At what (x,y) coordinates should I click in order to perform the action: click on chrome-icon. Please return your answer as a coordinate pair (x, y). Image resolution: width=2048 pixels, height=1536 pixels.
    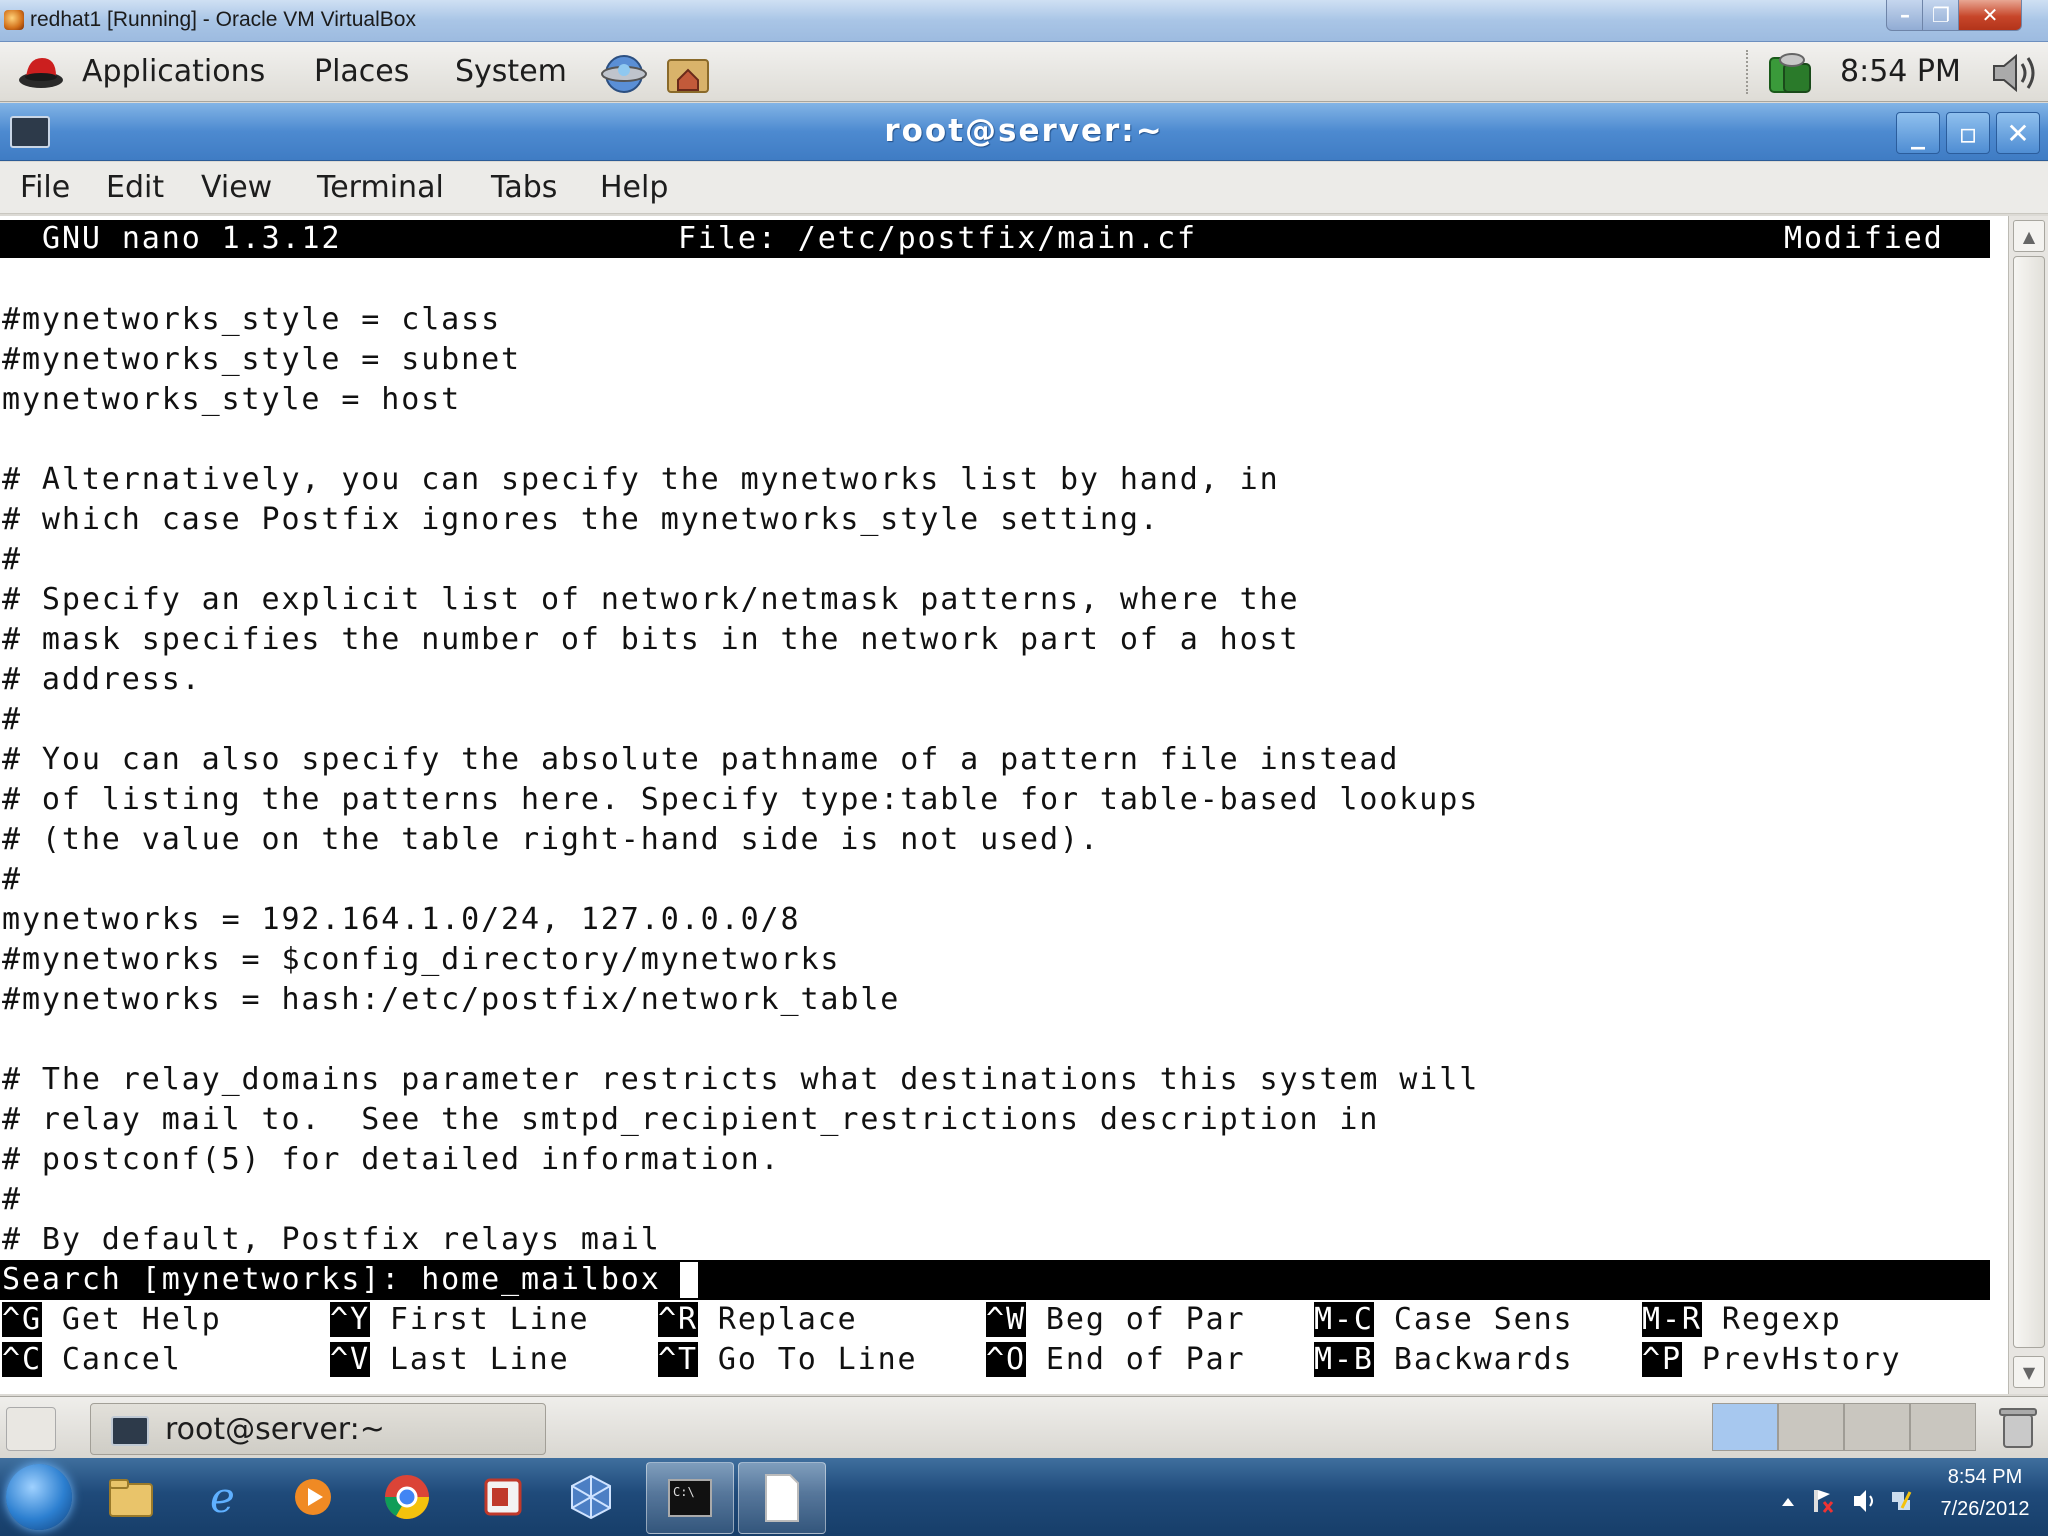
    Looking at the image, I should click on (407, 1497).